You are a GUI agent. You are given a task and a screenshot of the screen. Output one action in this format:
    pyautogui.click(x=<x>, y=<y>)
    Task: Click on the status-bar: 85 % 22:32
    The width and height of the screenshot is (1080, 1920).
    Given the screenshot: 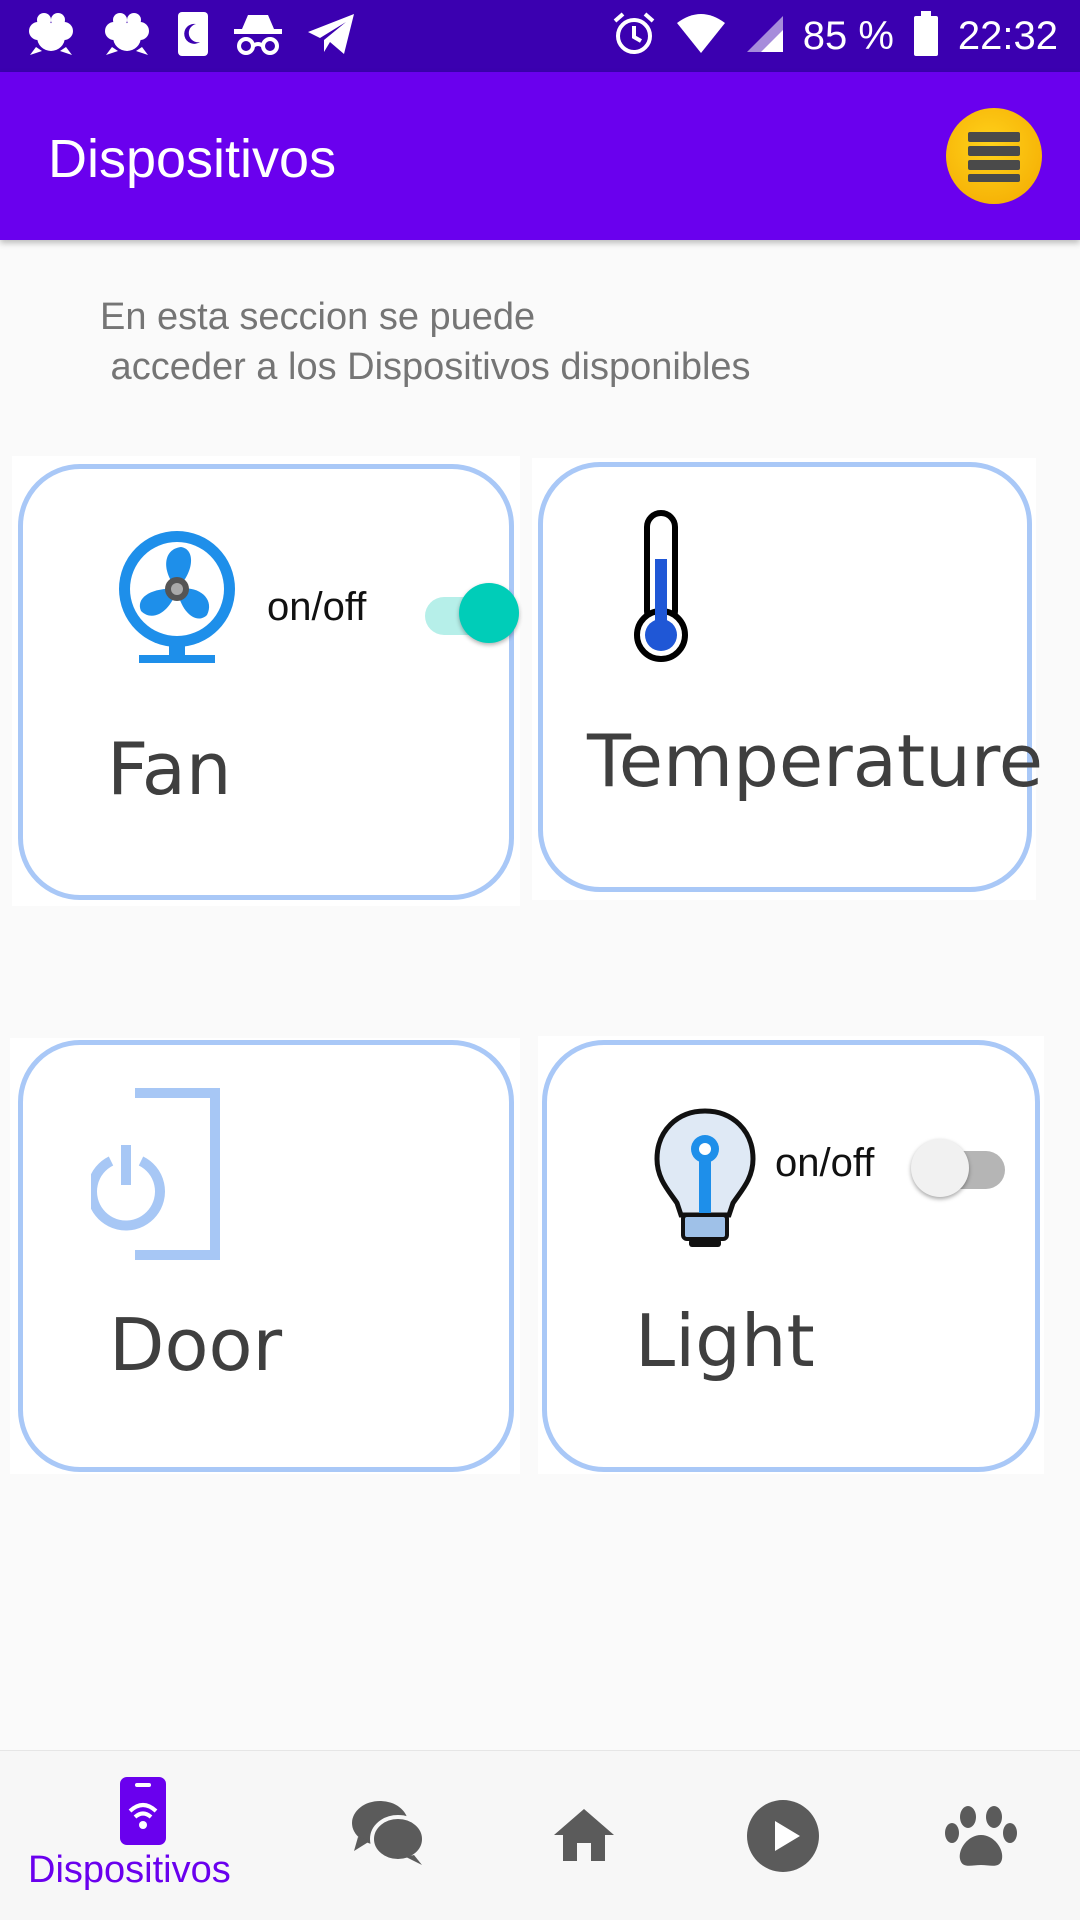 What is the action you would take?
    pyautogui.click(x=540, y=36)
    